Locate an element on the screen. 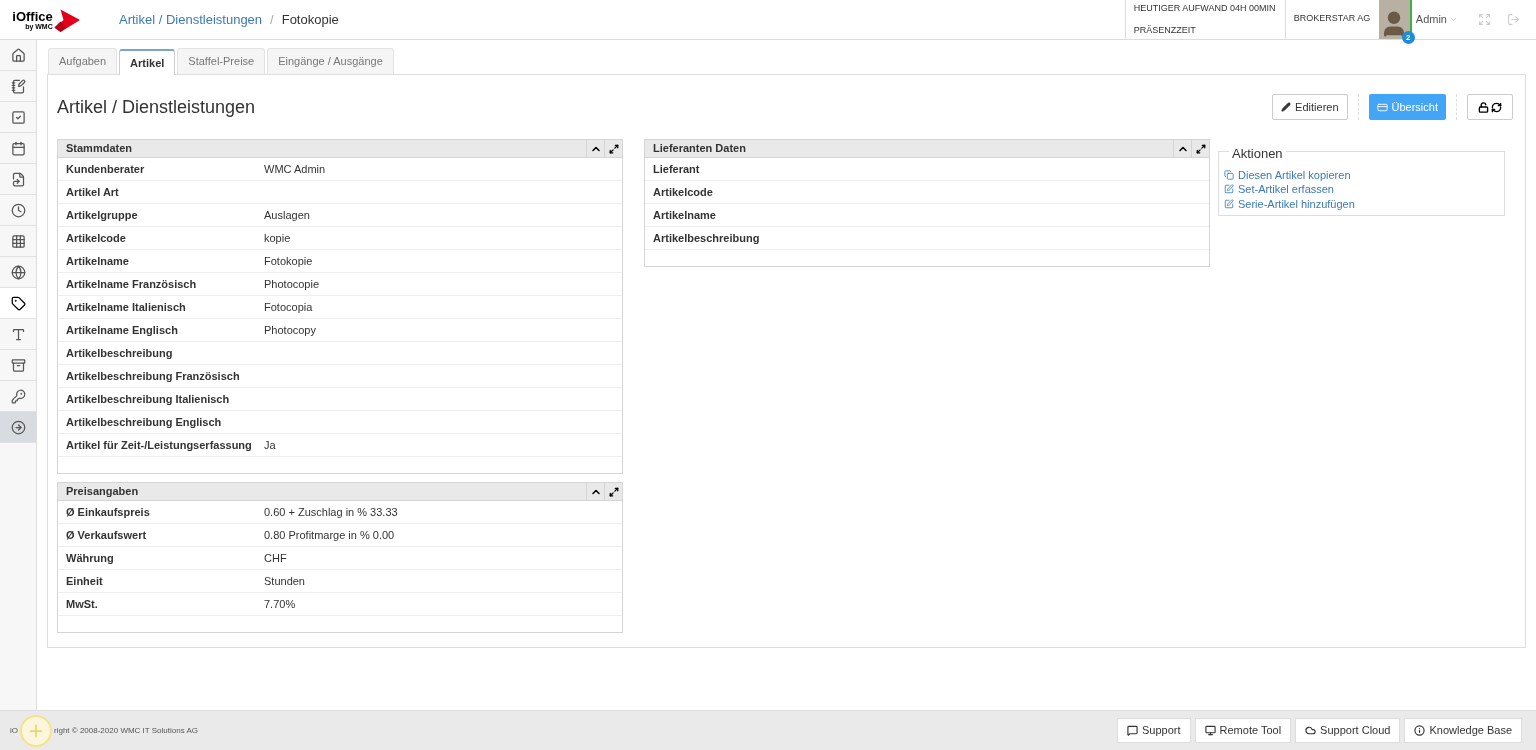  field-value: kopie is located at coordinates (277, 238).